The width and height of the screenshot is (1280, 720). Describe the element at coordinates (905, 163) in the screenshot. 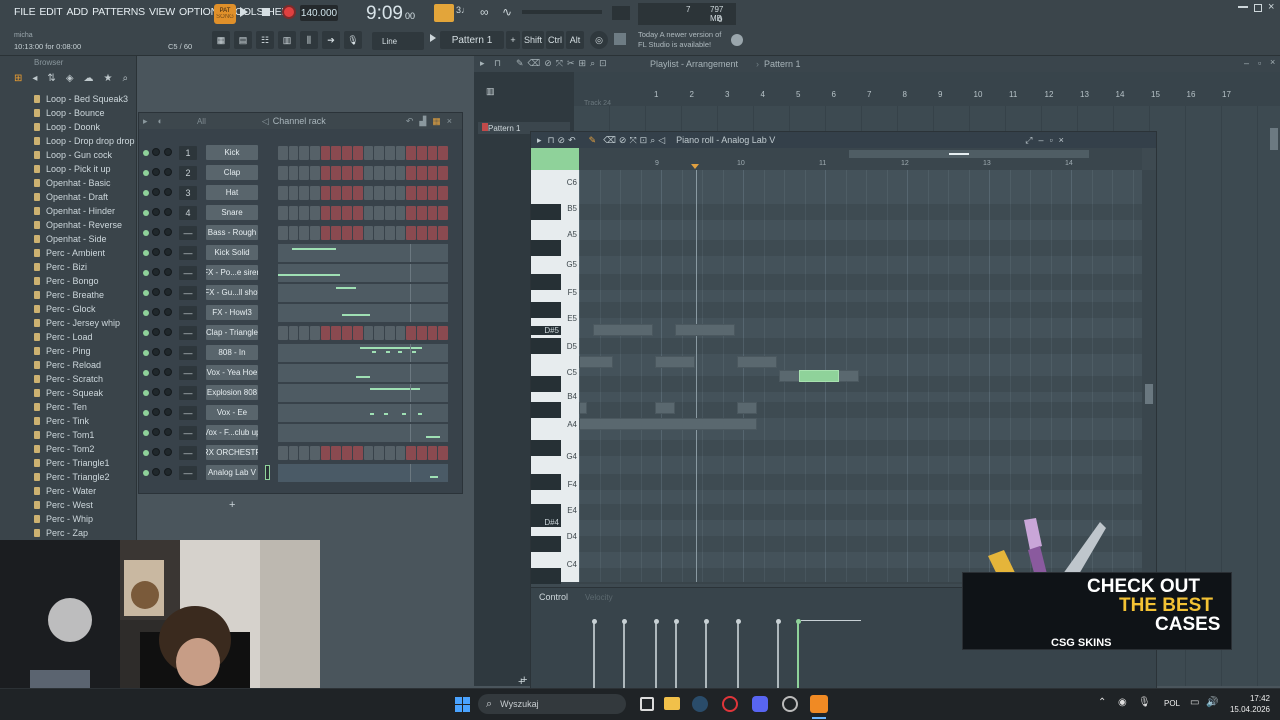

I see `pr-bar-number: 12` at that location.